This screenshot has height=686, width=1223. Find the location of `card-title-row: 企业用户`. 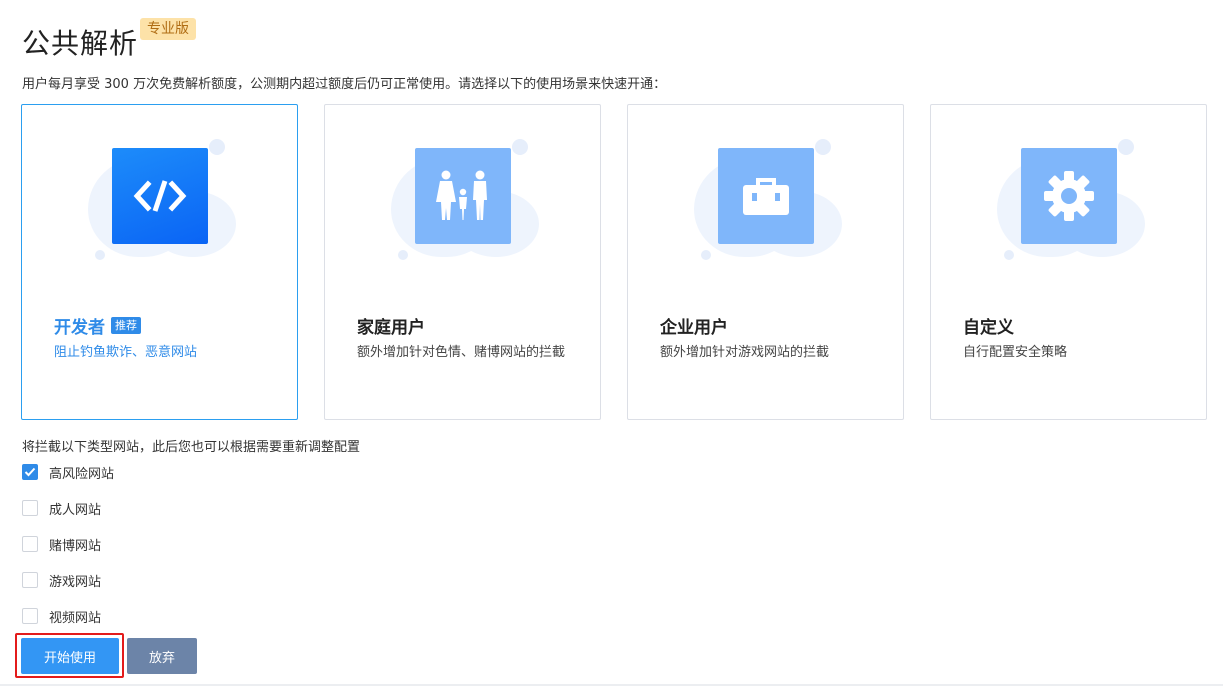

card-title-row: 企业用户 is located at coordinates (694, 325).